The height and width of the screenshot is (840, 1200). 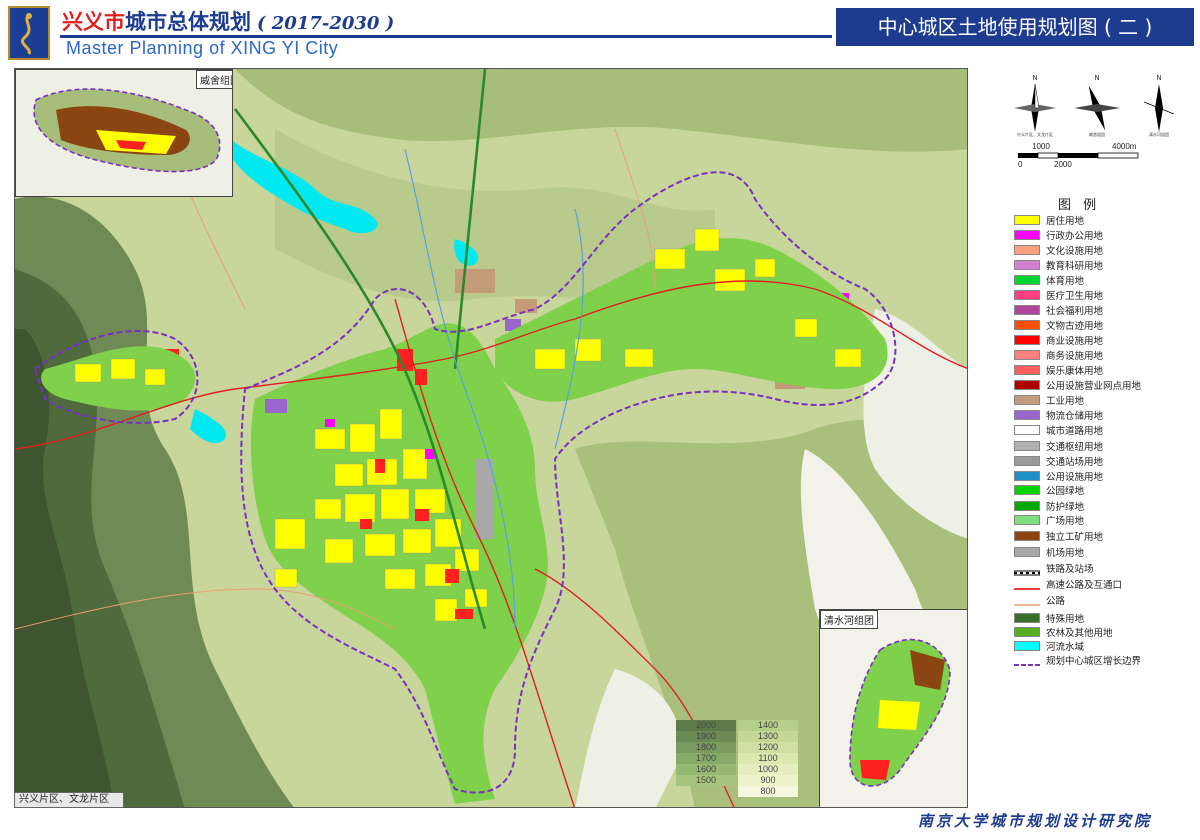 What do you see at coordinates (768, 736) in the screenshot?
I see `elevation-cell: 1300` at bounding box center [768, 736].